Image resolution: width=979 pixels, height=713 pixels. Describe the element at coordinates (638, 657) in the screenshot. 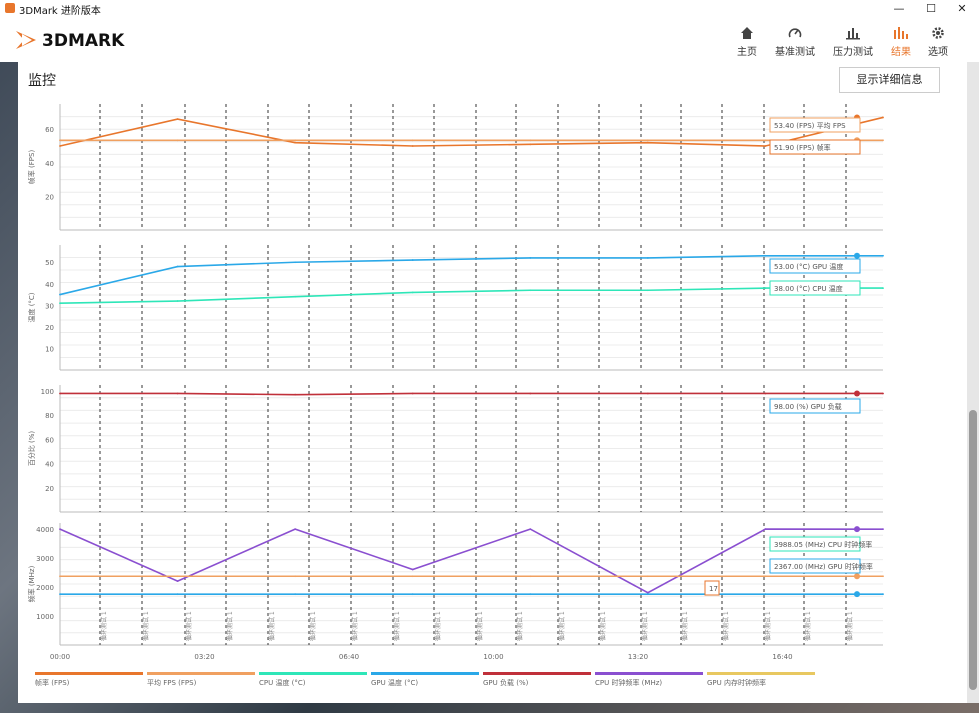

I see `x-tick-label: 13:20` at that location.